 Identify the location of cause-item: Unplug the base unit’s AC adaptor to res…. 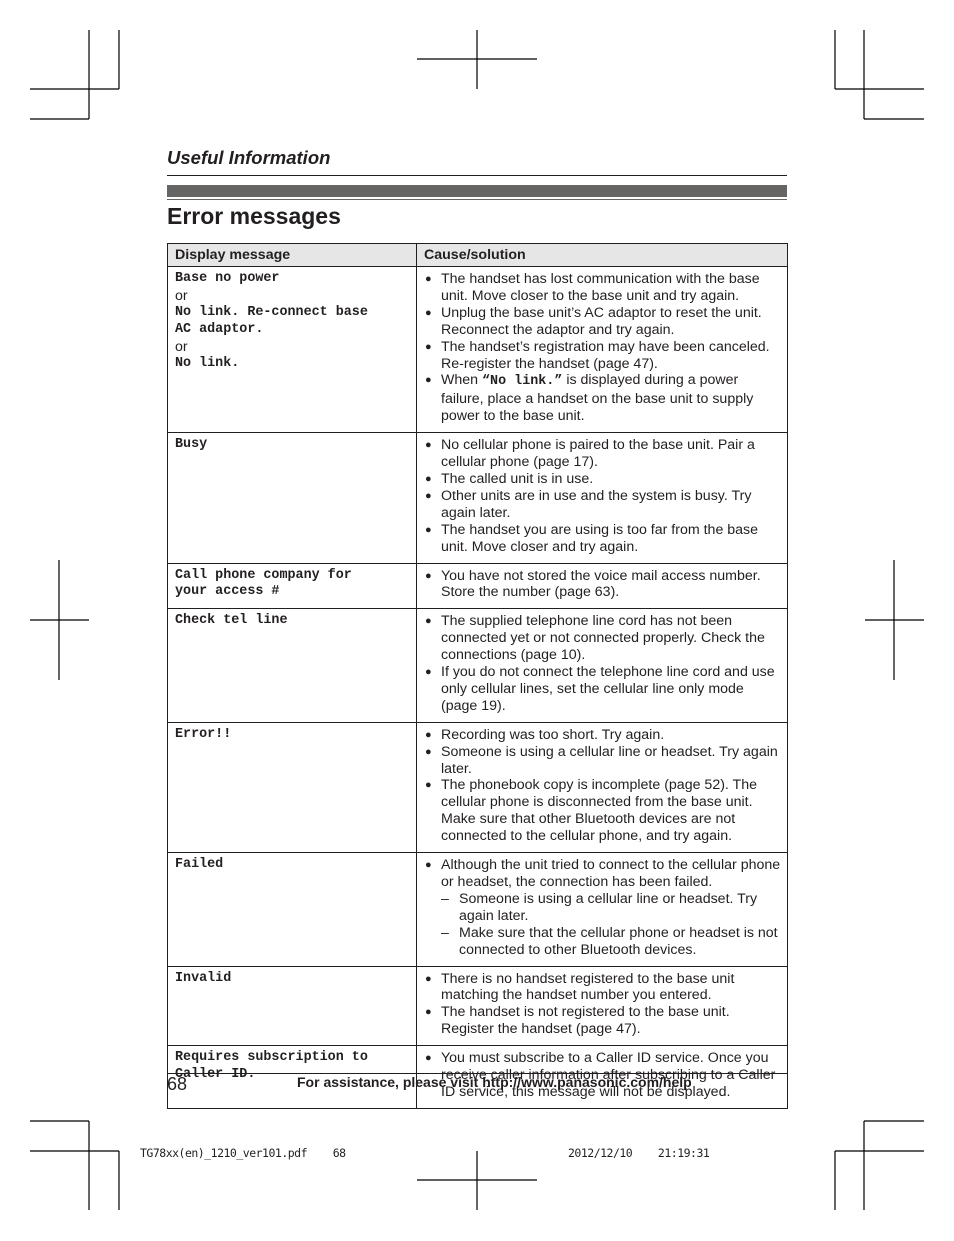
(602, 322).